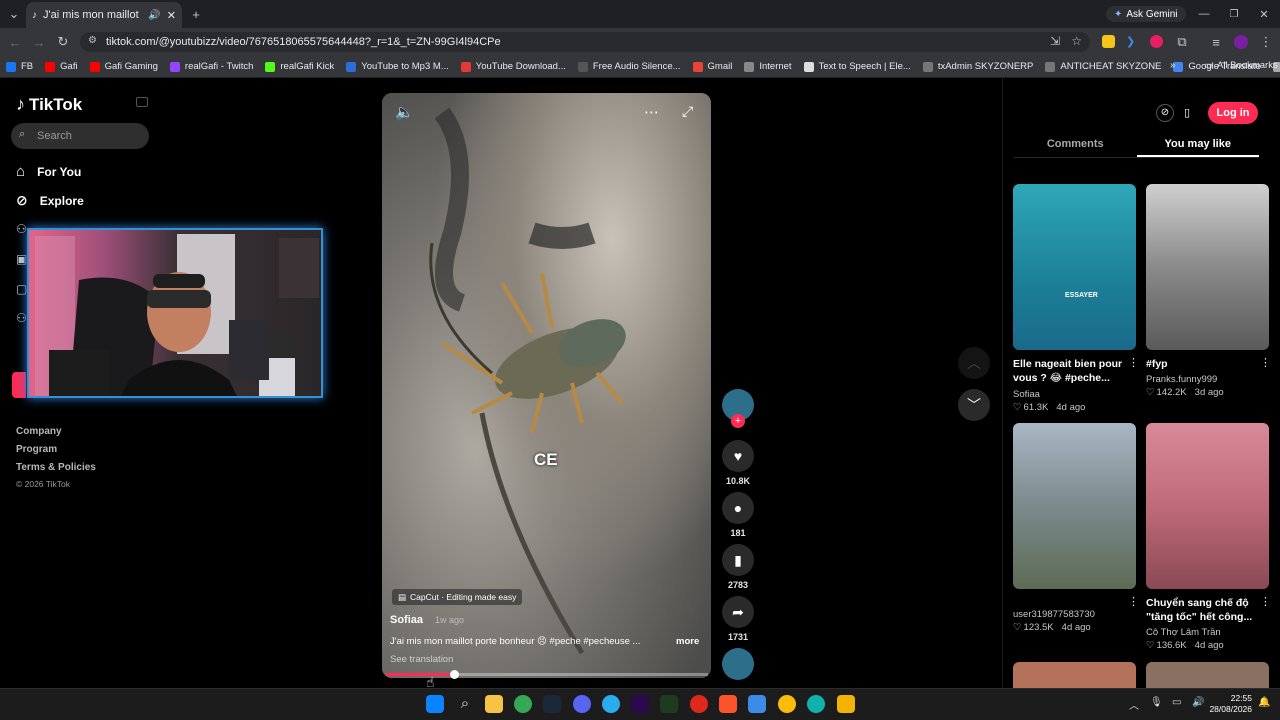 Image resolution: width=1280 pixels, height=720 pixels. I want to click on more-options-icon: ⋯, so click(651, 112).